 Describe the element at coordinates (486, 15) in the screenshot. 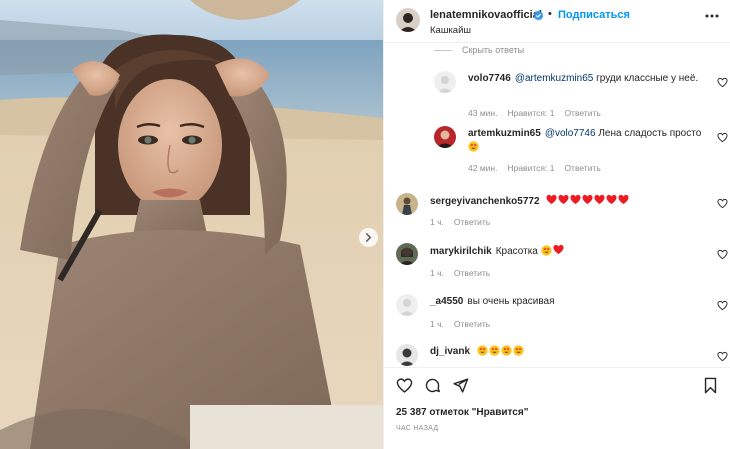

I see `author-username: lenatemnikovaofficial` at that location.